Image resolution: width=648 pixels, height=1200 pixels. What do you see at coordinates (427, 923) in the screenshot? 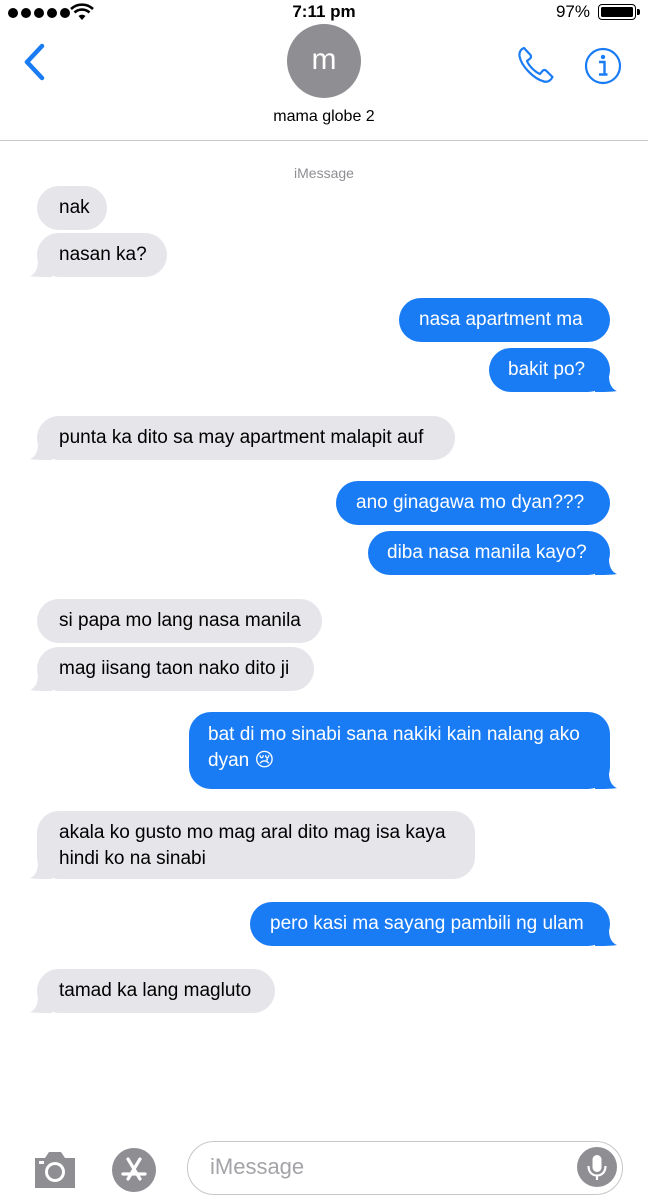
I see `message-text: pero kasi ma sayang pambili ng ulam` at bounding box center [427, 923].